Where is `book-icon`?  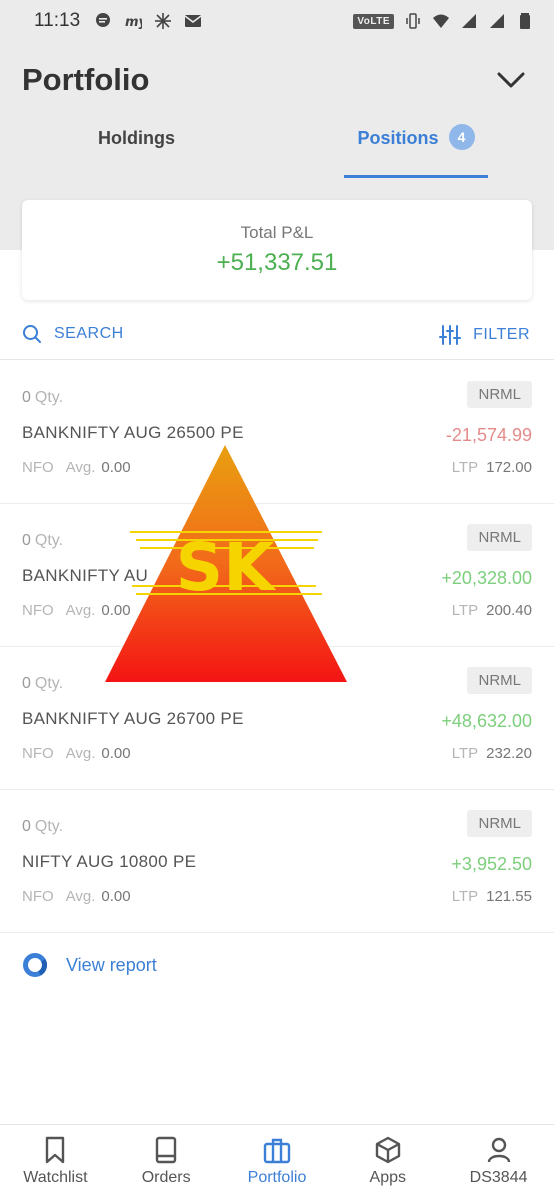 book-icon is located at coordinates (166, 1150).